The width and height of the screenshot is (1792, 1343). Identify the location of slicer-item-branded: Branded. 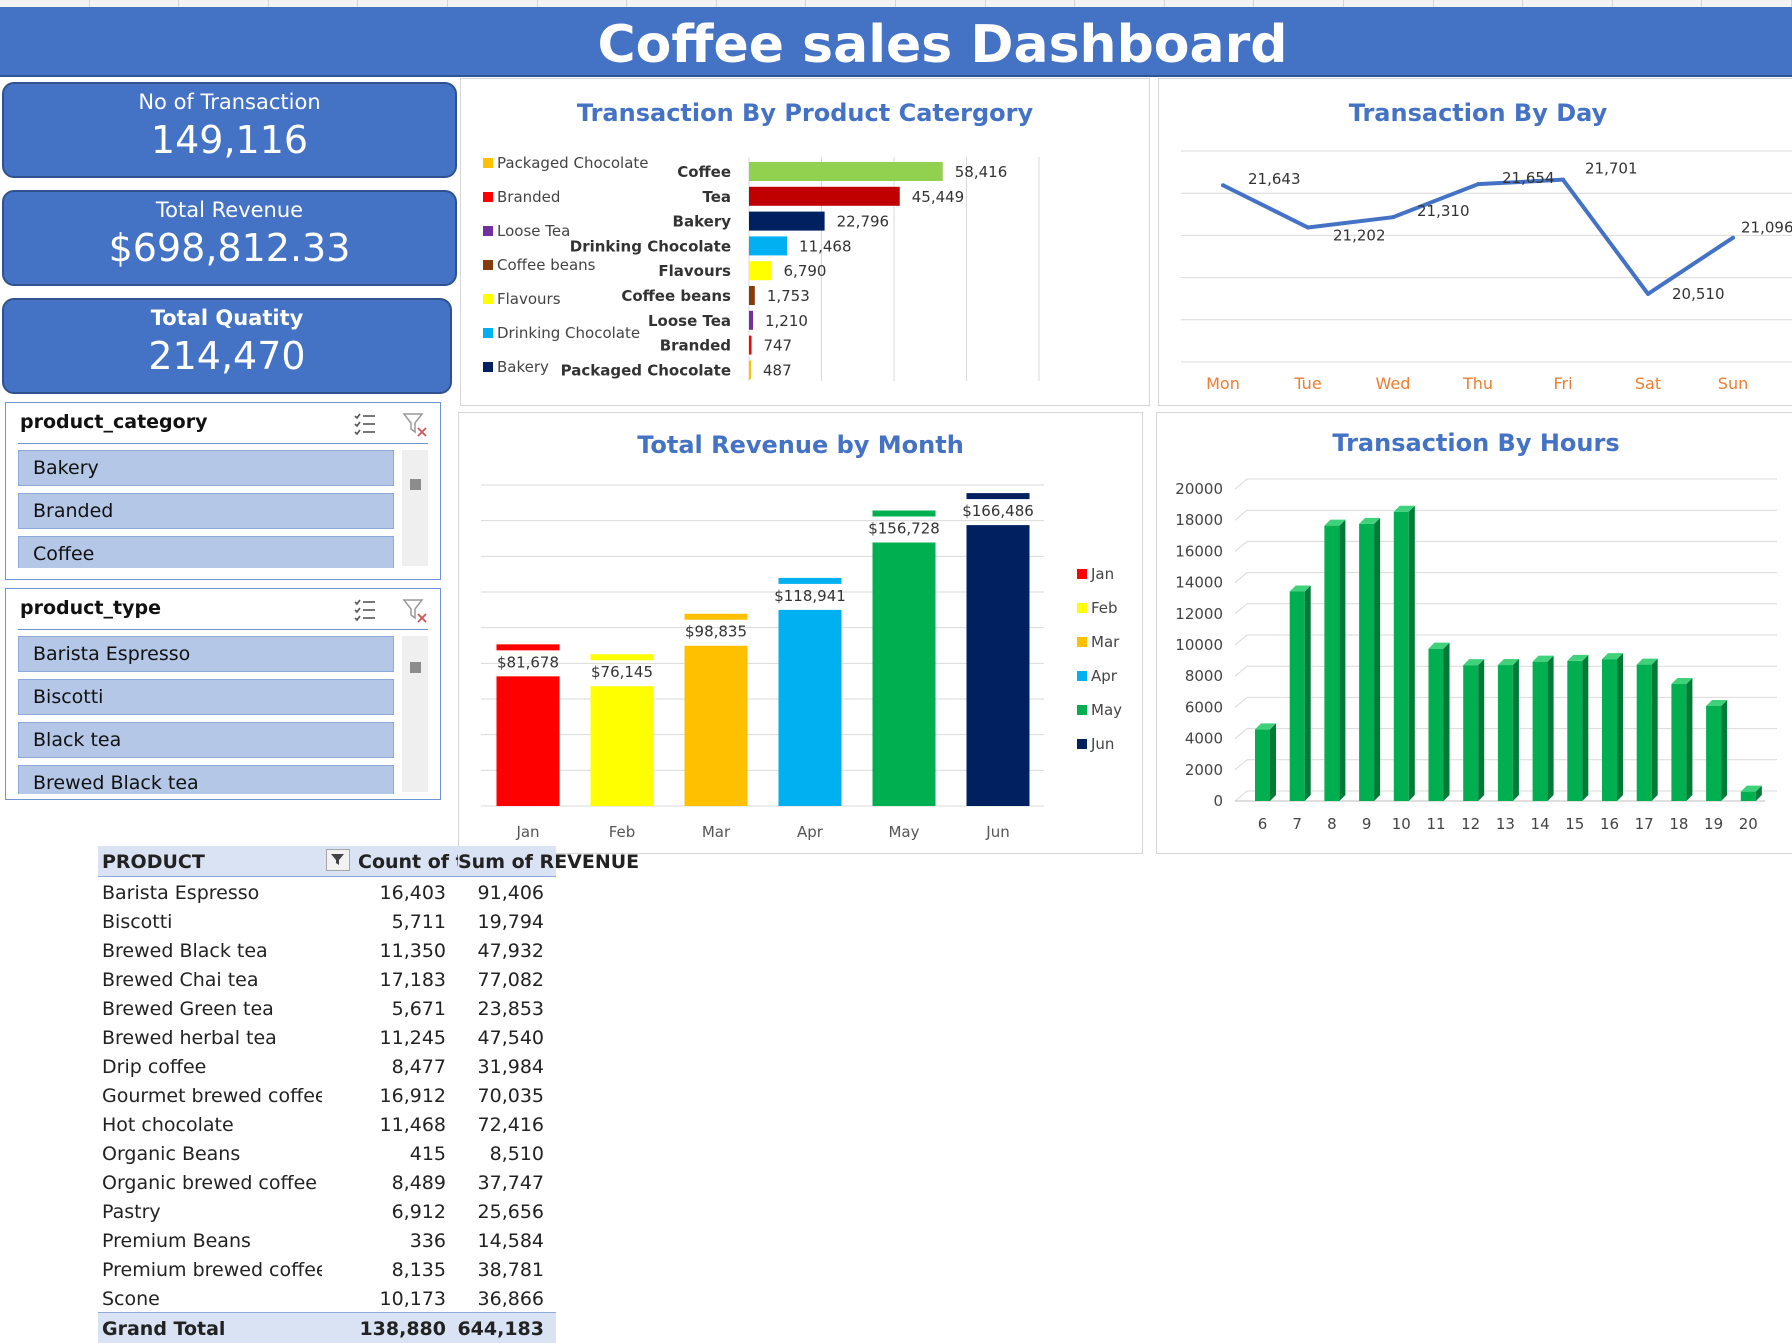
(206, 511).